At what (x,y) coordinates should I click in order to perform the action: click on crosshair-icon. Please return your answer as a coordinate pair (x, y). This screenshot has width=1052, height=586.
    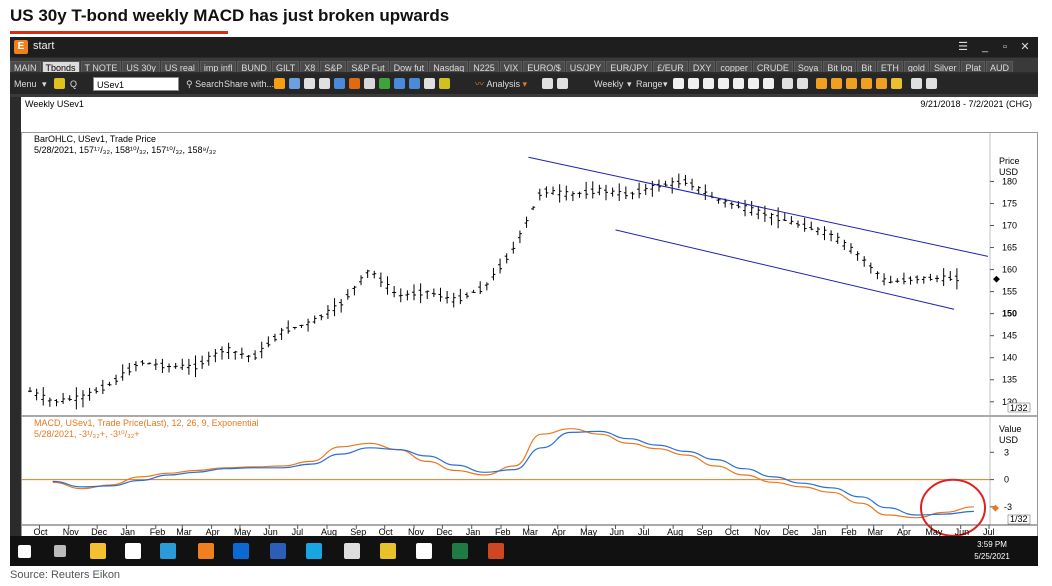
    Looking at the image, I should click on (562, 83).